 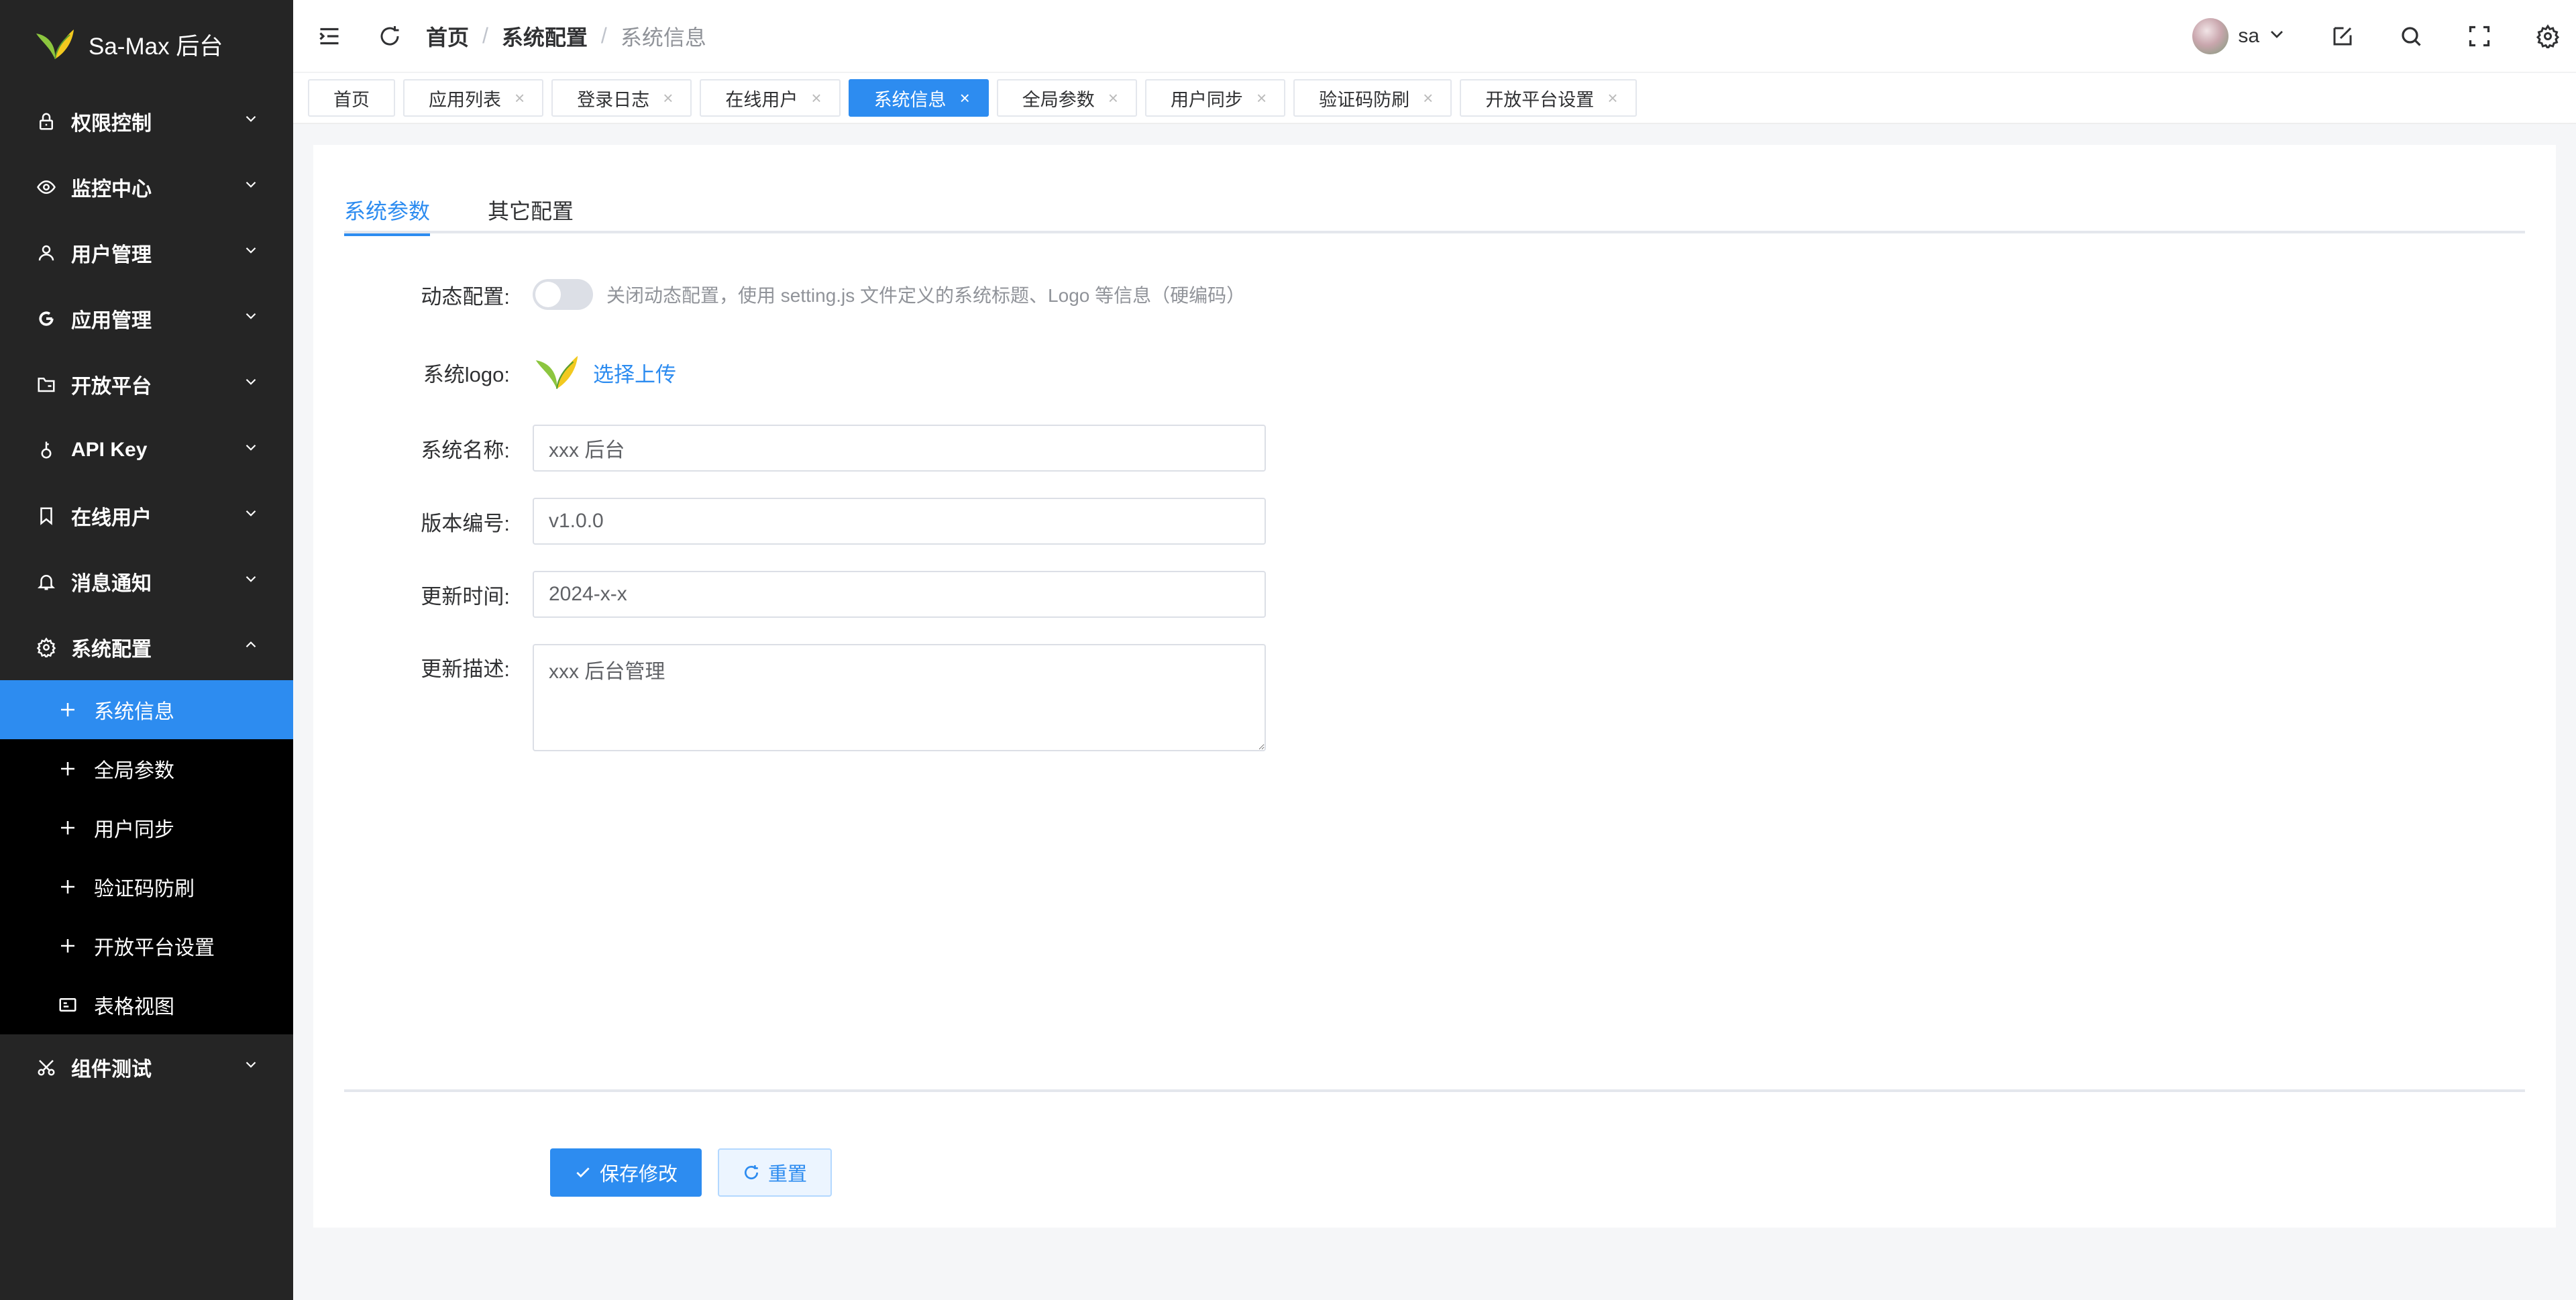 What do you see at coordinates (2342, 37) in the screenshot?
I see `edit-icon` at bounding box center [2342, 37].